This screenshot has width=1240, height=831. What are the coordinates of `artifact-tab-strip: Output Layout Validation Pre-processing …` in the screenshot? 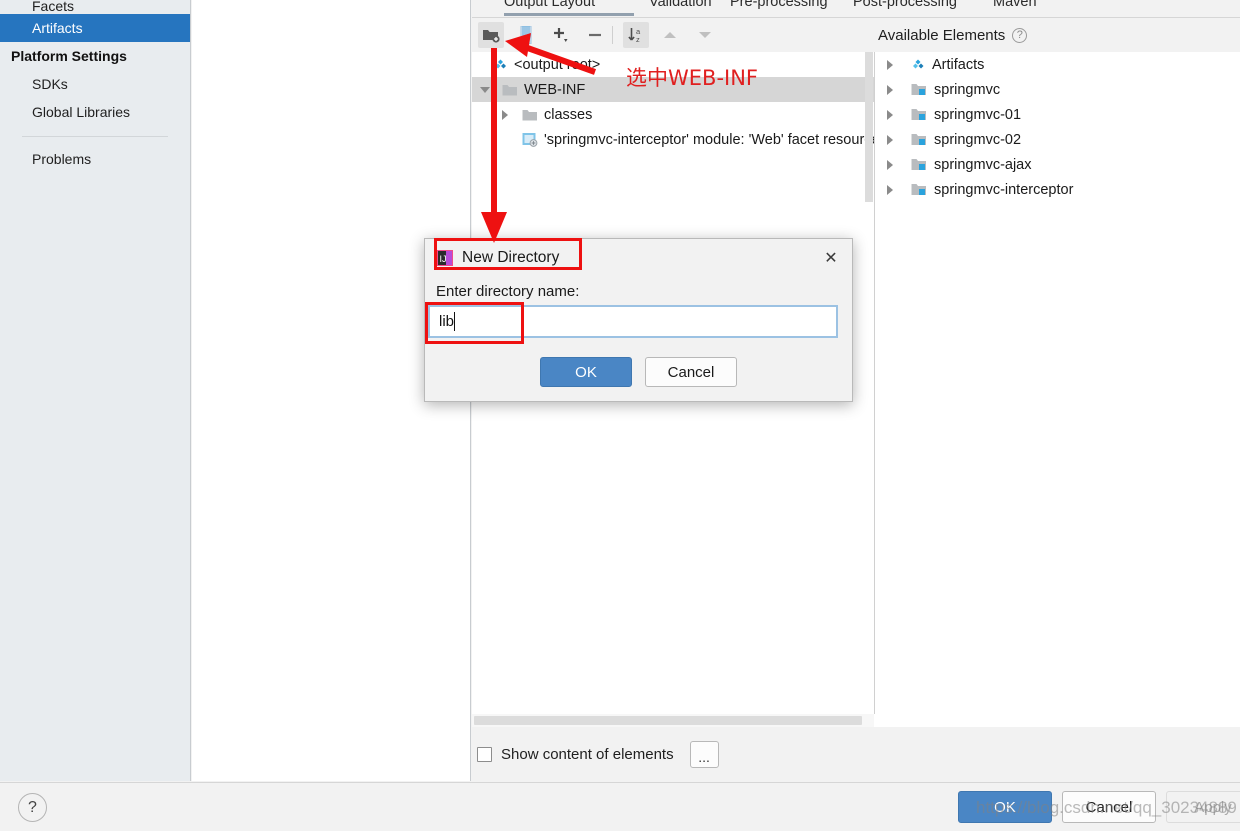 It's located at (856, 9).